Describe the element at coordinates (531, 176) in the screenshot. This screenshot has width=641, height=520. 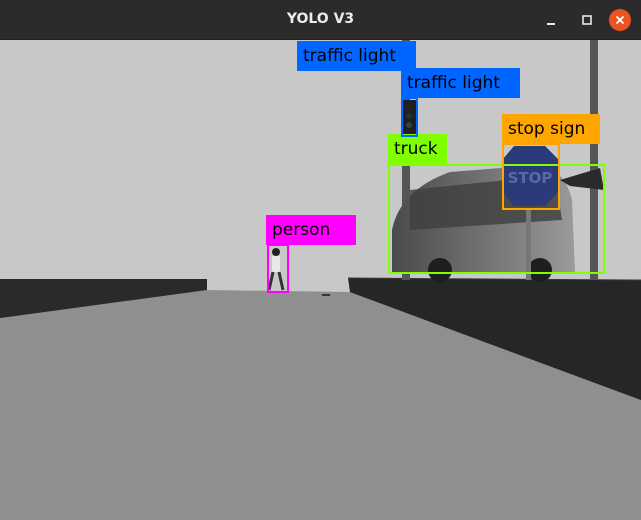
I see `stop-sign-bbox` at that location.